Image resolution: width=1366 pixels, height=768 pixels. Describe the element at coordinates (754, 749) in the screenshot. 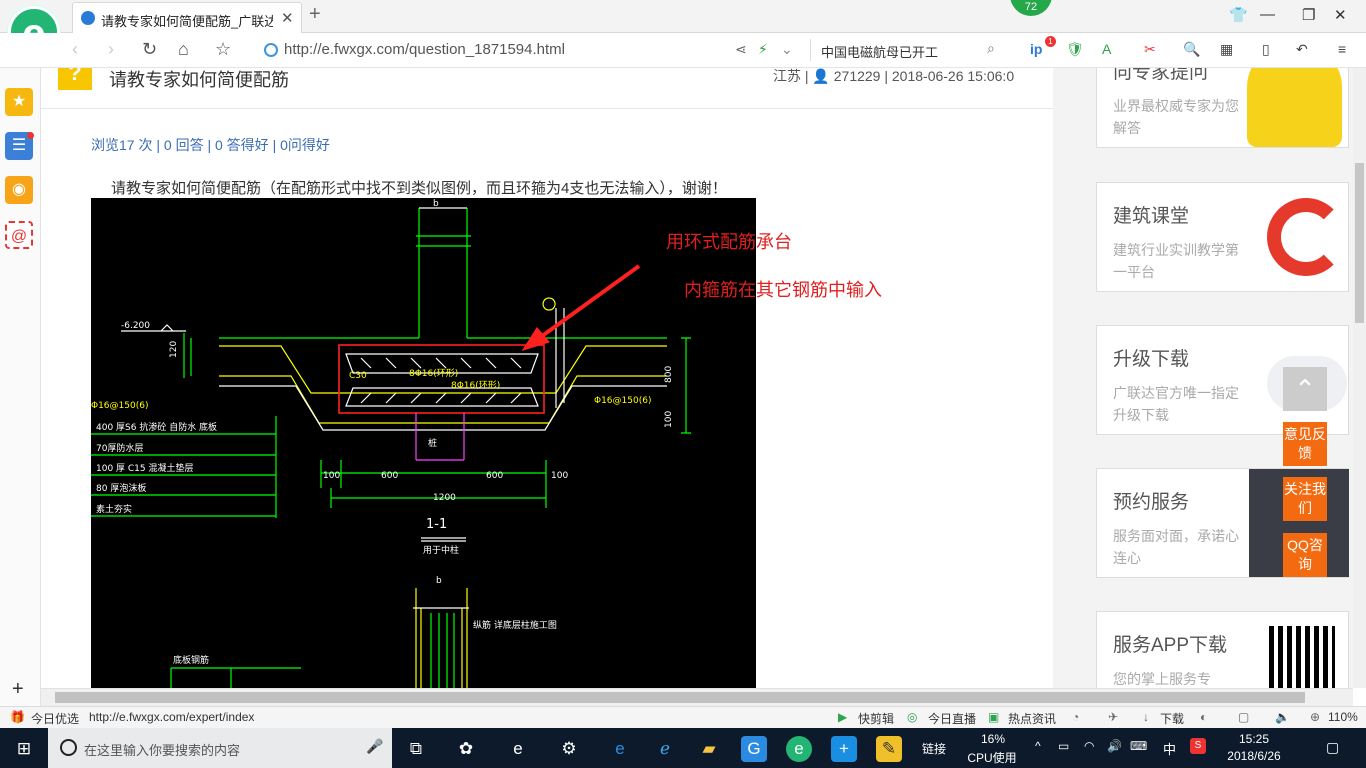

I see `glodon-g-icon: G` at that location.